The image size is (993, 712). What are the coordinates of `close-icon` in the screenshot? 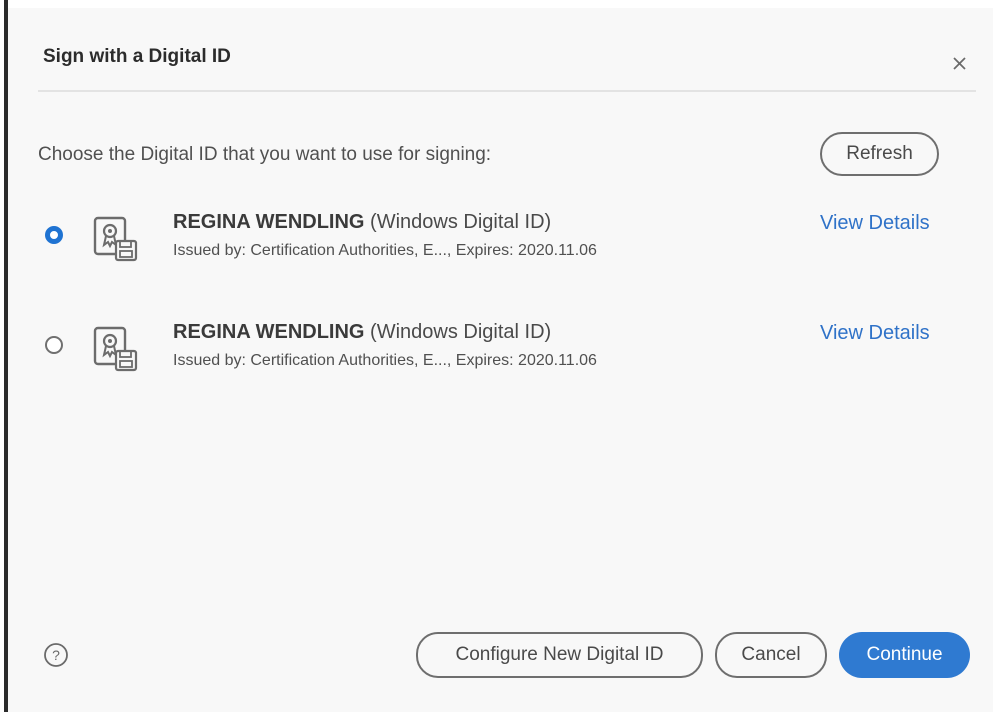 It's located at (959, 63).